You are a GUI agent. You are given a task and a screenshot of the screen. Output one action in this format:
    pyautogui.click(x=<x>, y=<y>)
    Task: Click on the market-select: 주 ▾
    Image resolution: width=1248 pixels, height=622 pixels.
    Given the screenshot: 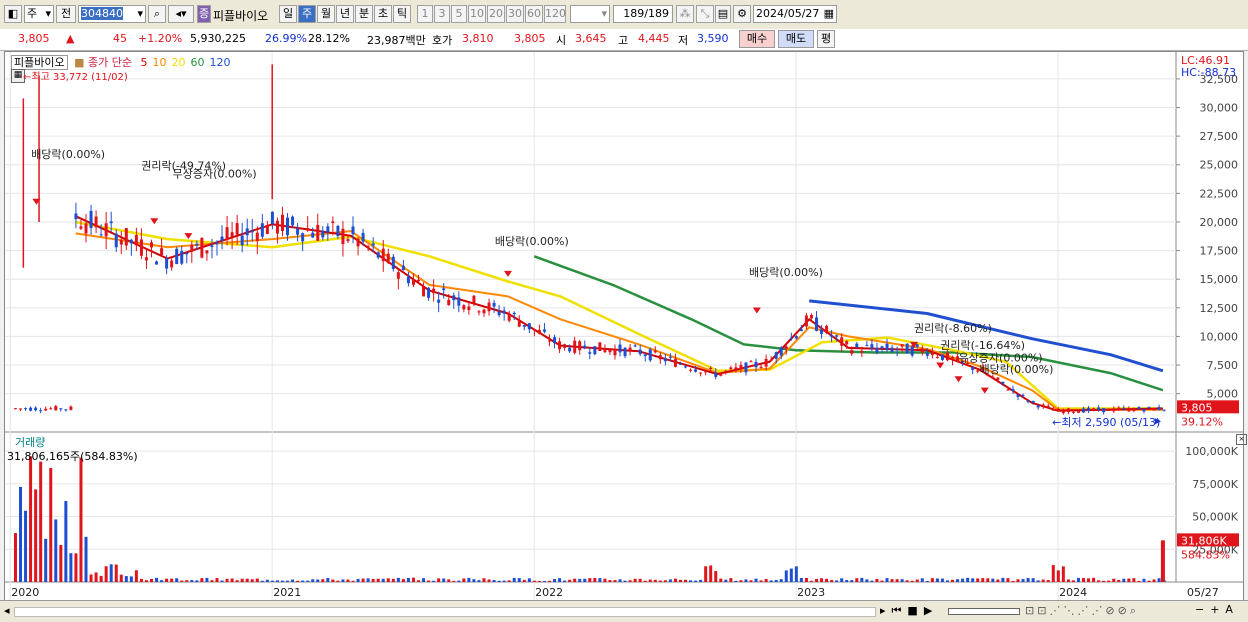 What is the action you would take?
    pyautogui.click(x=39, y=14)
    